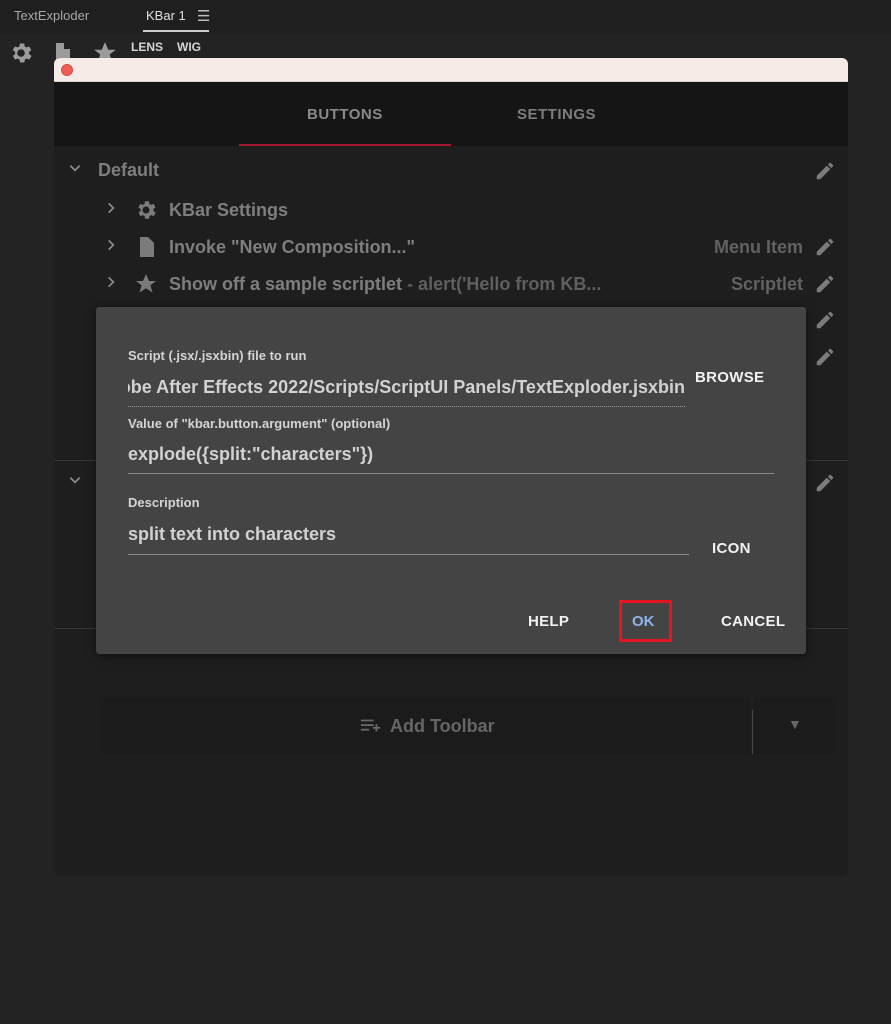 The width and height of the screenshot is (891, 1024). Describe the element at coordinates (451, 70) in the screenshot. I see `window-titlebar` at that location.